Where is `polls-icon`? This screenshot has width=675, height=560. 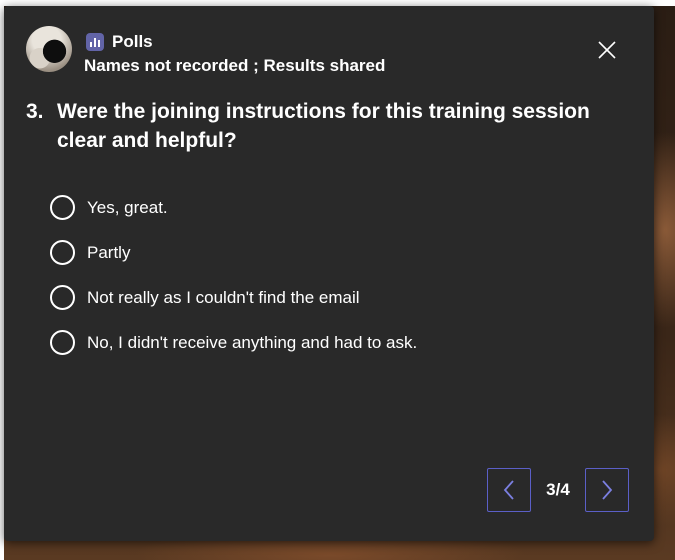
polls-icon is located at coordinates (95, 42).